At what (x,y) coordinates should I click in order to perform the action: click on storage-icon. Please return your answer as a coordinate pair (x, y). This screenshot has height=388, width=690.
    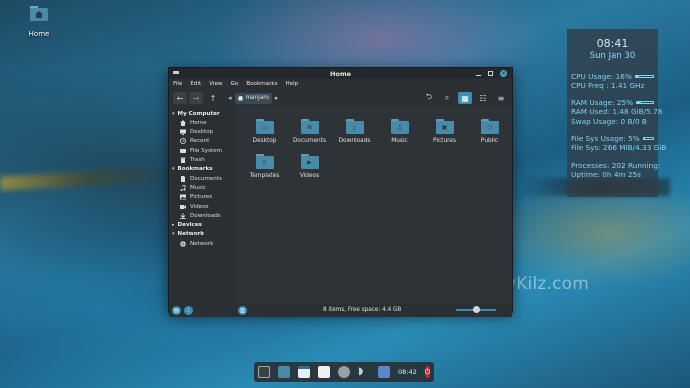
    Looking at the image, I should click on (344, 372).